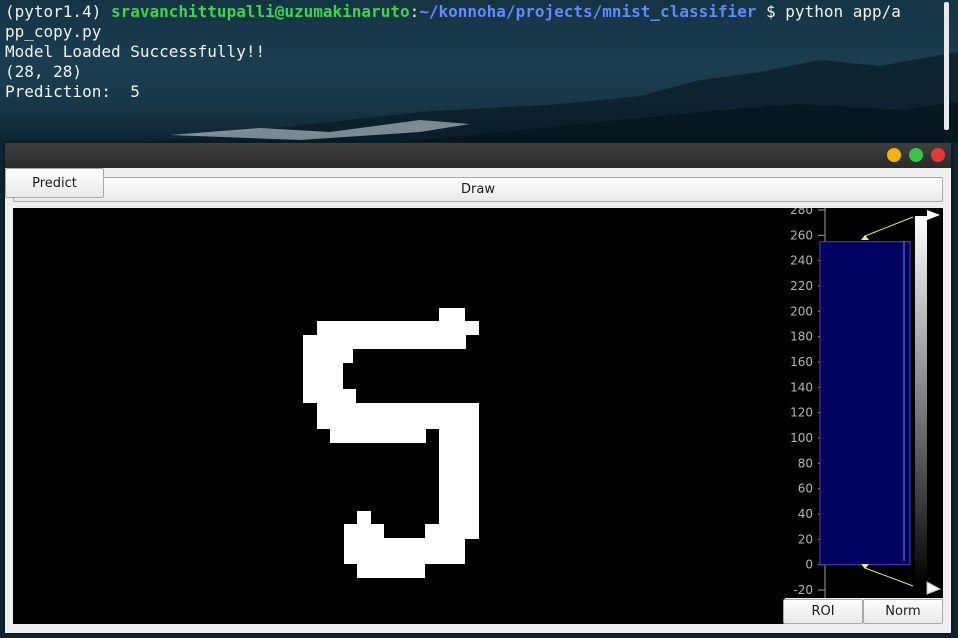 The width and height of the screenshot is (958, 638). What do you see at coordinates (865, 566) in the screenshot?
I see `level-bottom-handle` at bounding box center [865, 566].